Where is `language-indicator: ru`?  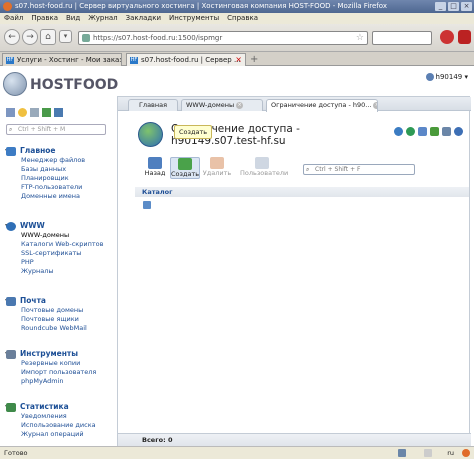 language-indicator: ru is located at coordinates (450, 453).